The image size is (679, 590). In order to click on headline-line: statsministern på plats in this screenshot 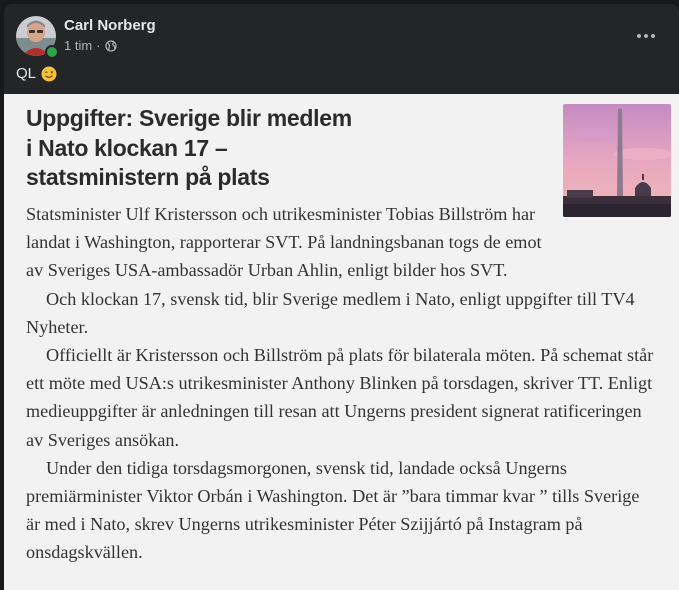, I will do `click(148, 177)`.